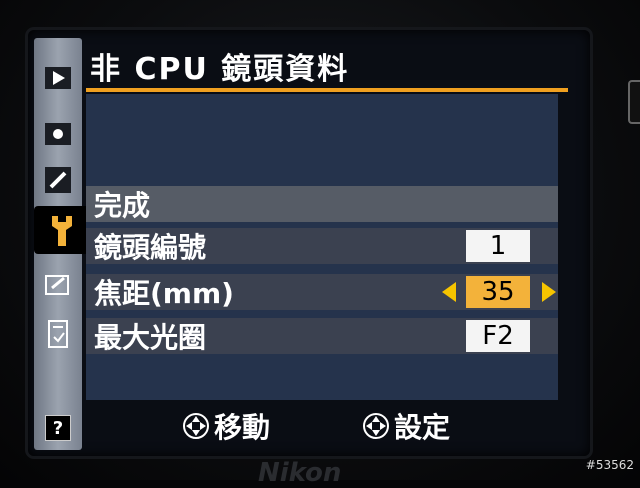 Image resolution: width=640 pixels, height=488 pixels. I want to click on menu-item-label: 焦距(mm), so click(164, 293).